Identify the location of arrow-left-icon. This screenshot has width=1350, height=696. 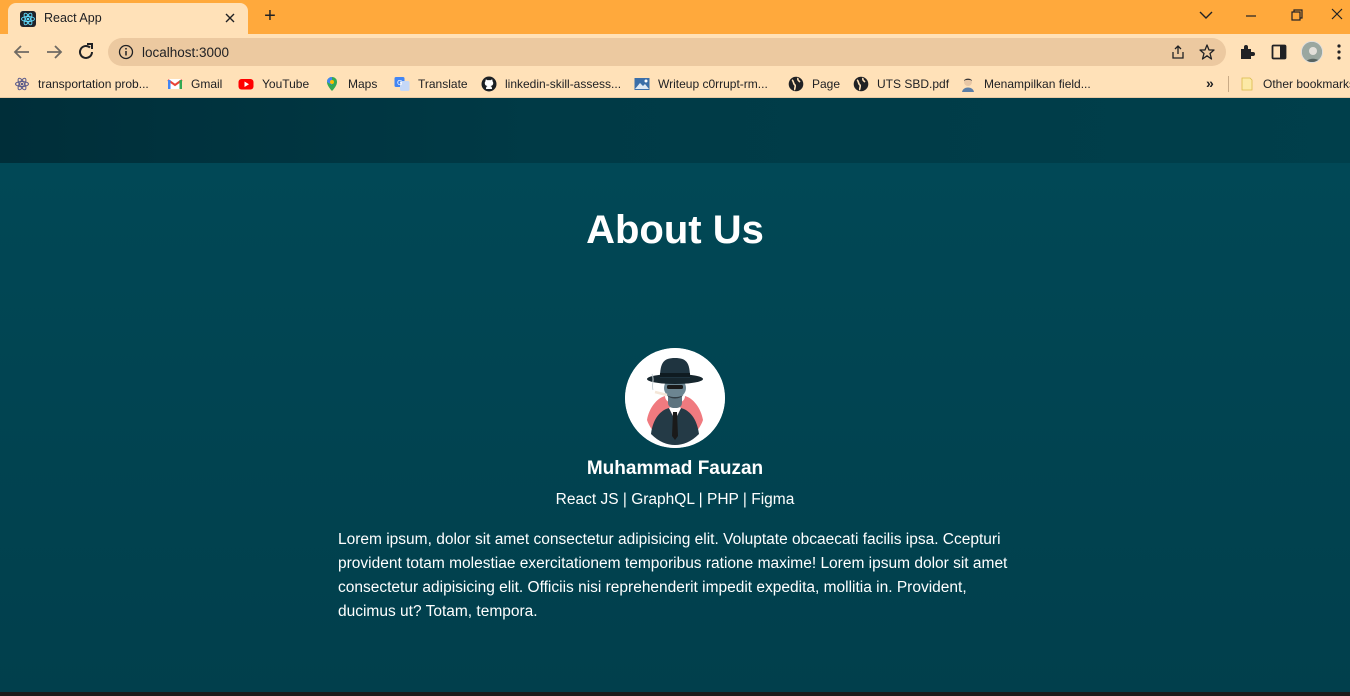
(21, 52).